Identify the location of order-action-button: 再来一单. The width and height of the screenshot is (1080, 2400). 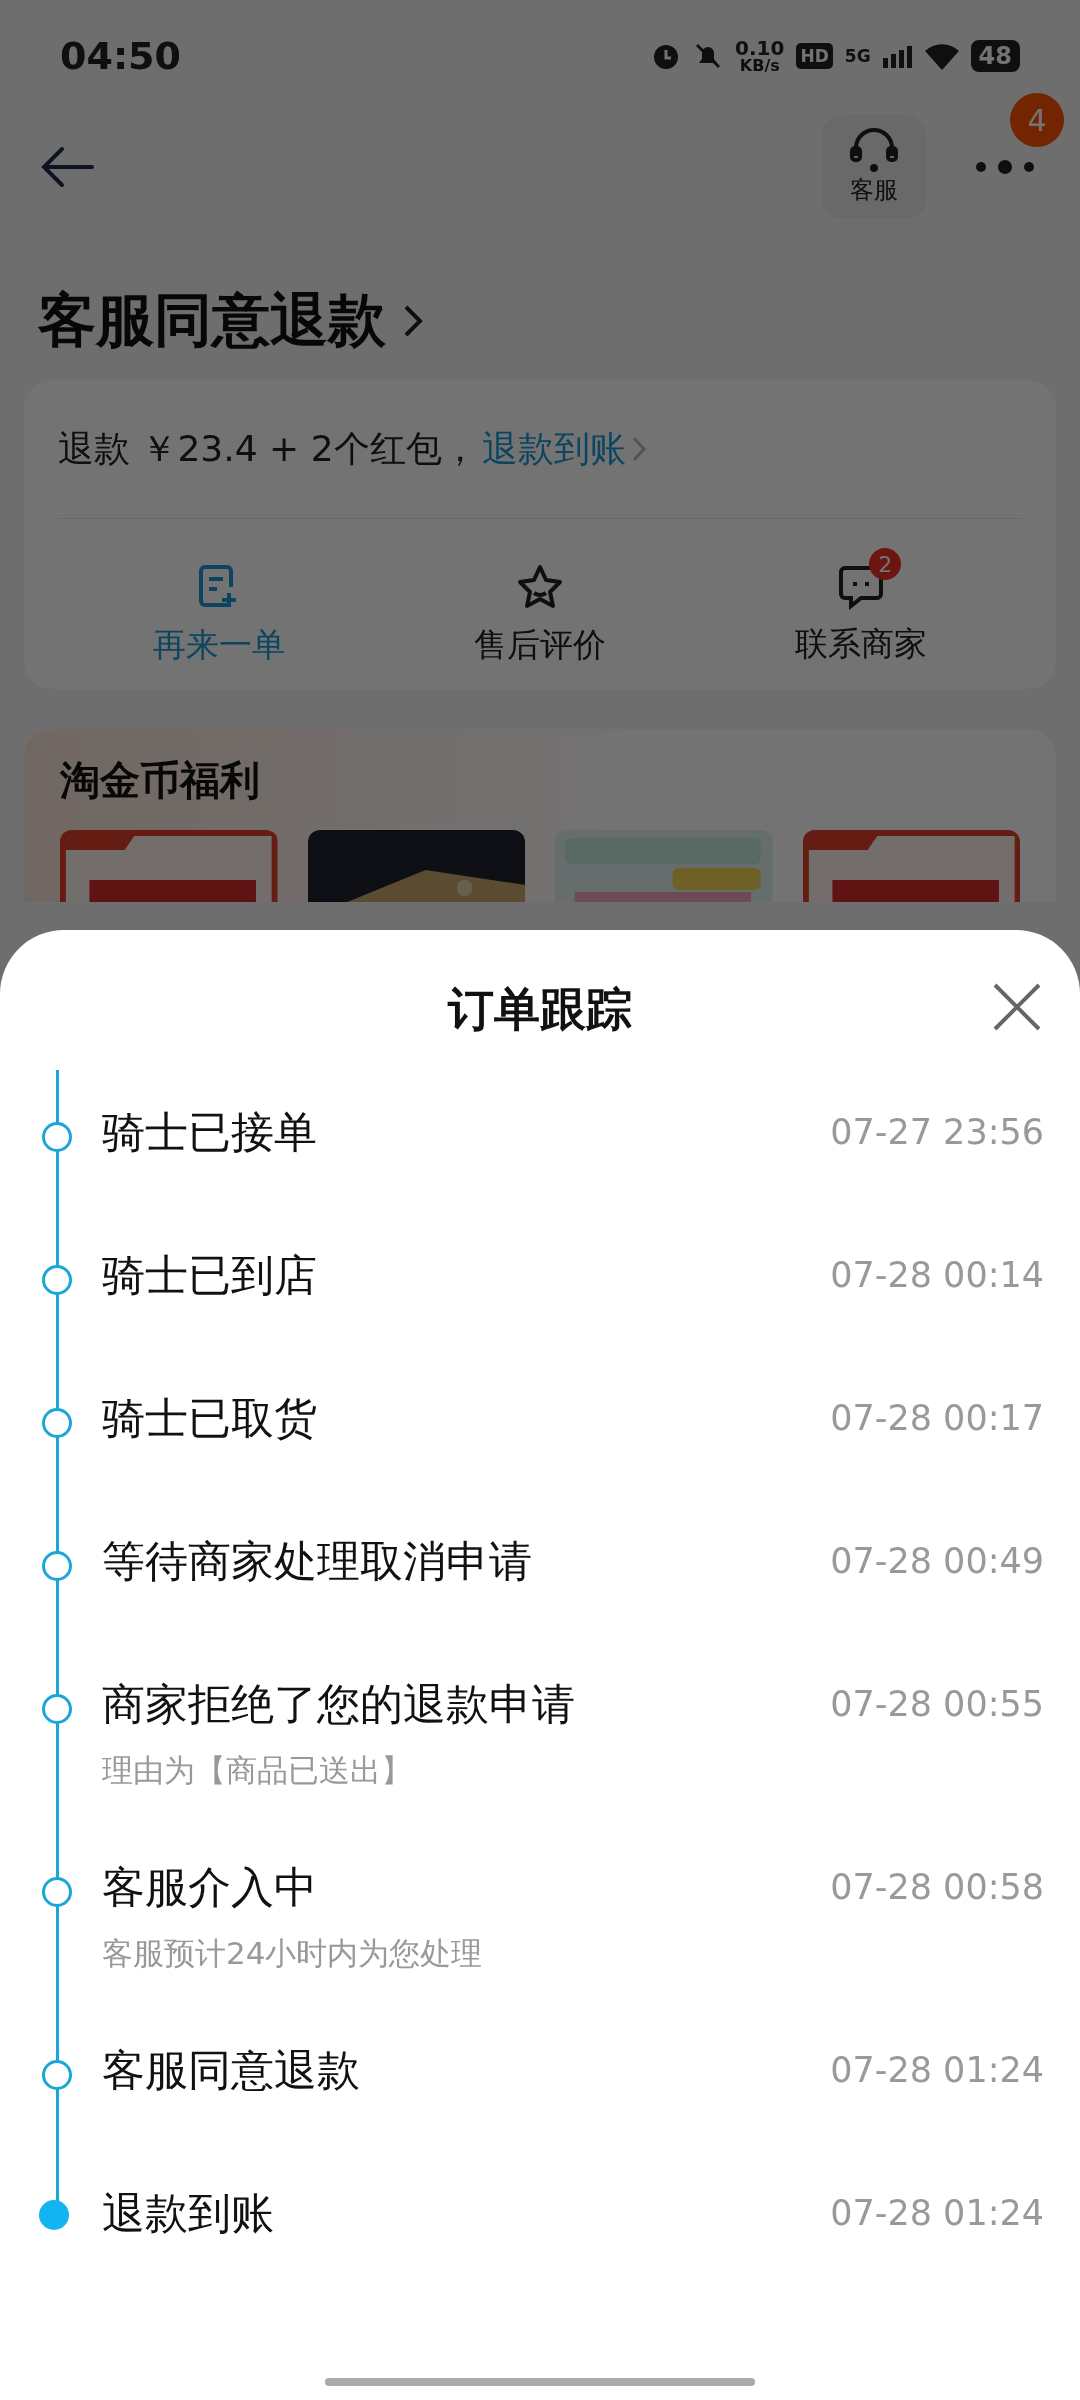
(219, 604).